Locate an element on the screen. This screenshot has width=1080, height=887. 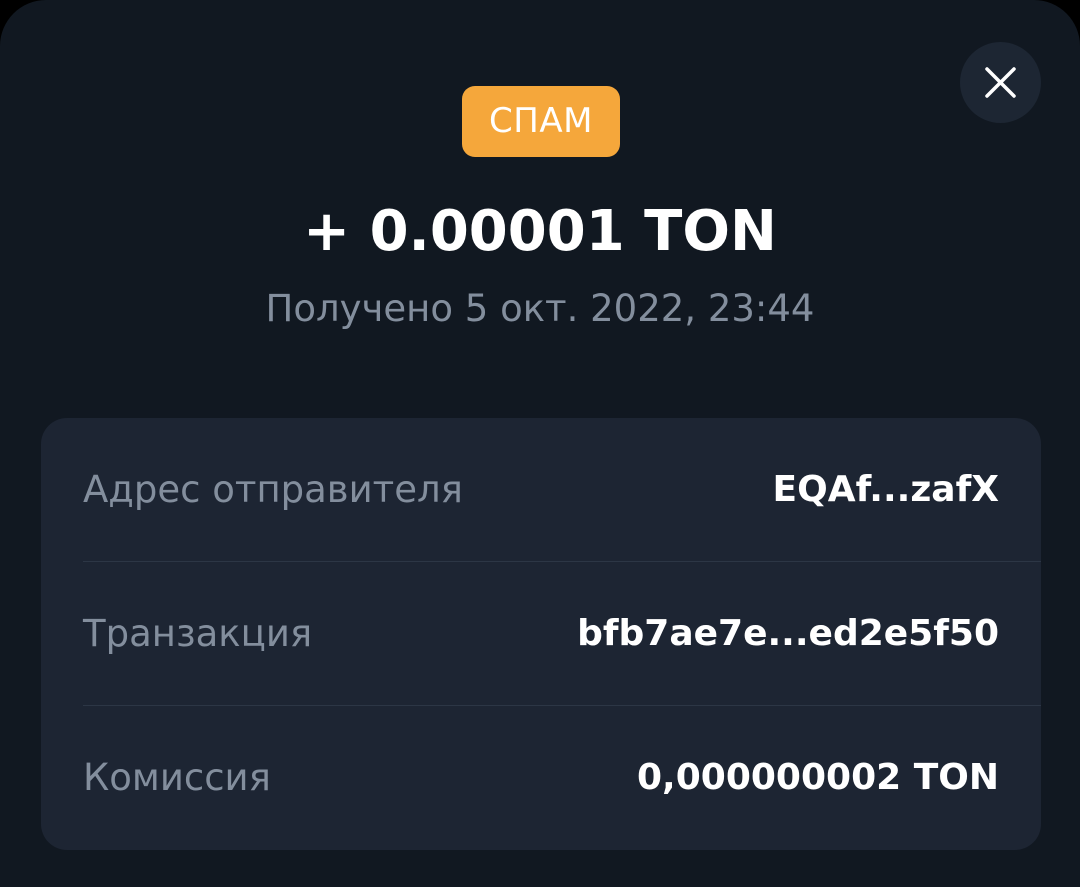
close-button is located at coordinates (1000, 82).